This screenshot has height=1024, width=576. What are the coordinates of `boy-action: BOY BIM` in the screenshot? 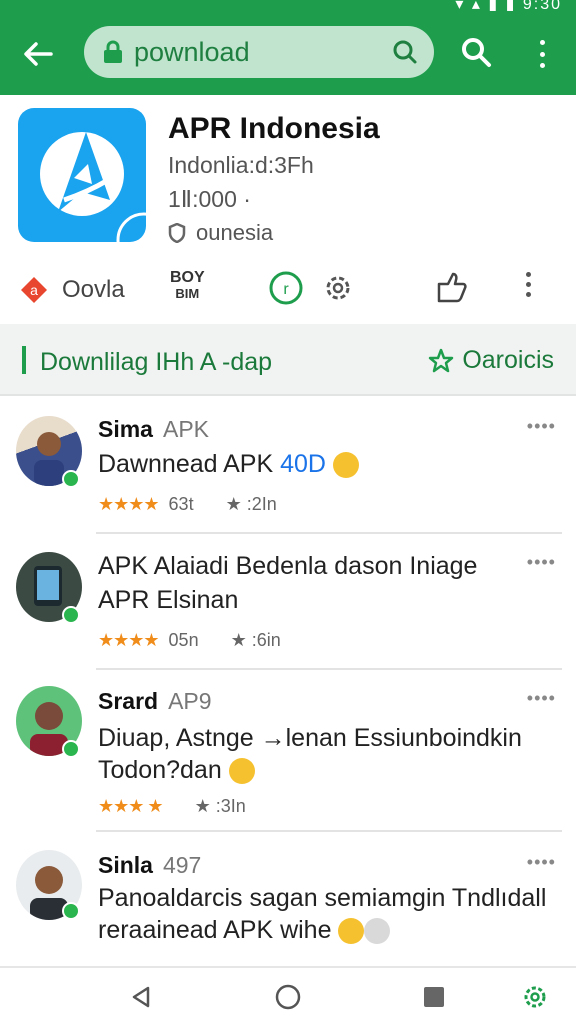 It's located at (187, 286).